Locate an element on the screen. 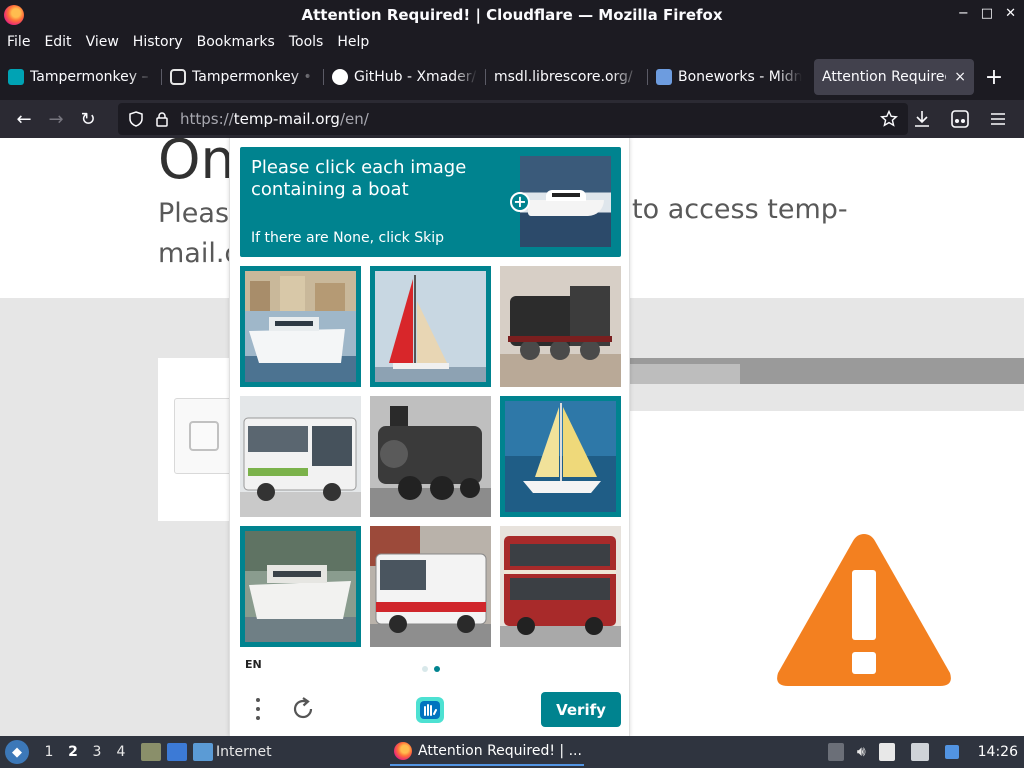  url-bar: https://temp-mail.org/en/ is located at coordinates (513, 119).